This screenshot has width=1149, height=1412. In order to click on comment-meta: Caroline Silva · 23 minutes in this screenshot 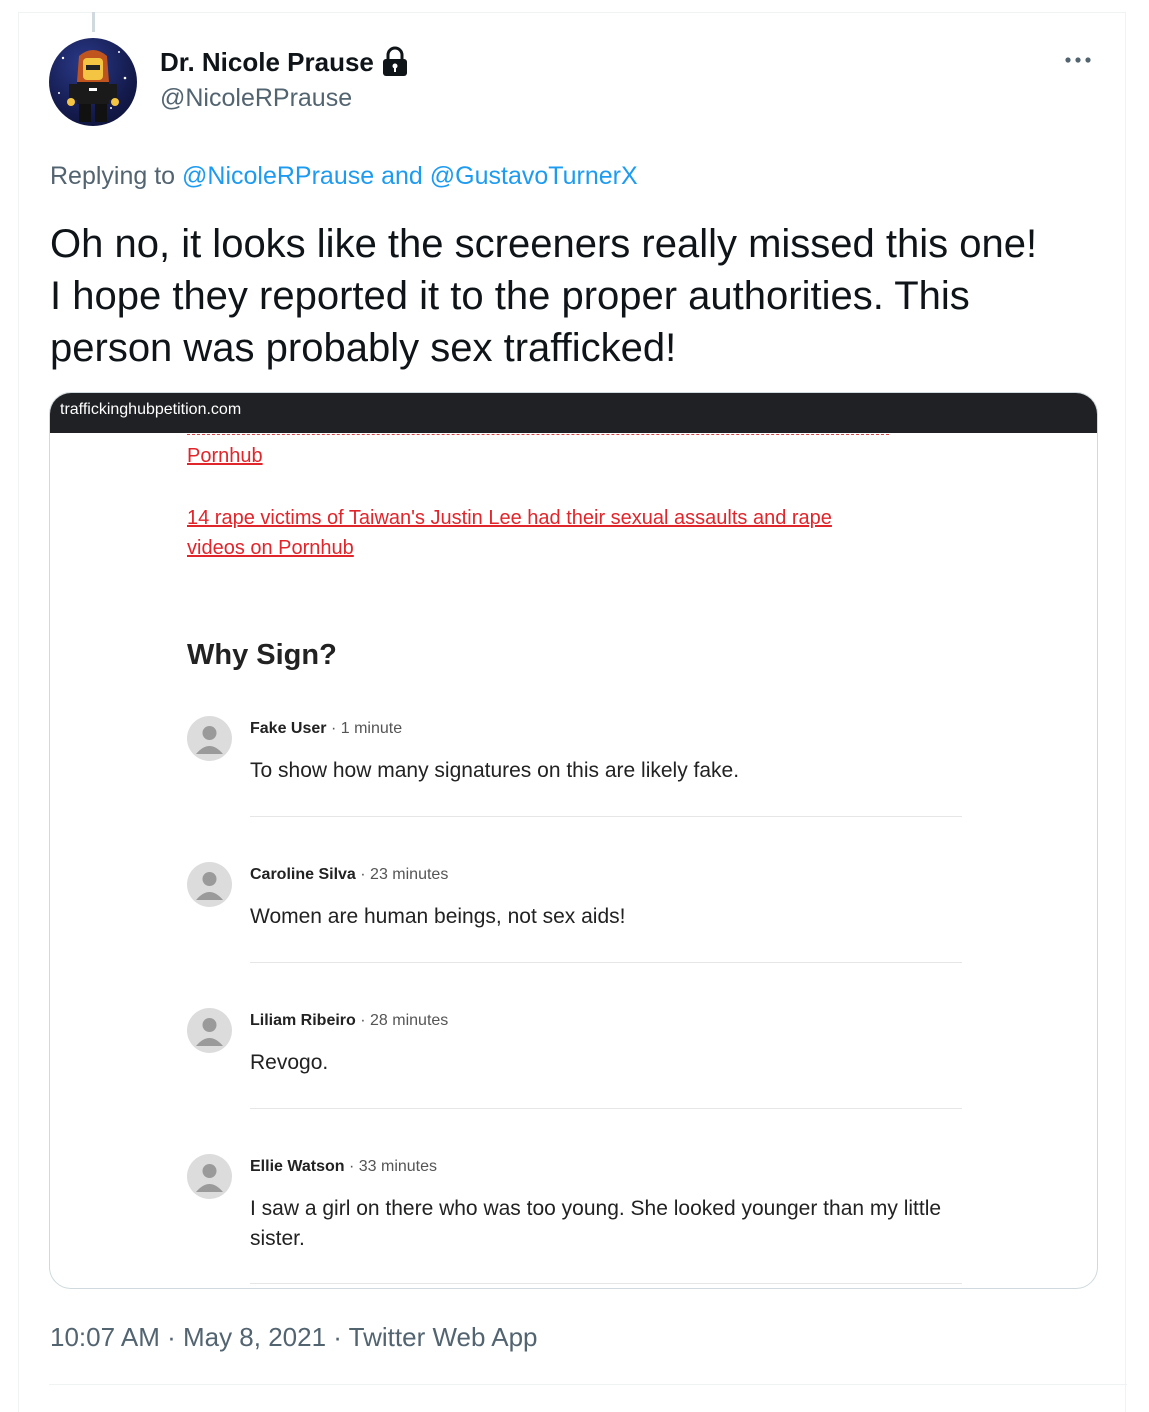, I will do `click(349, 875)`.